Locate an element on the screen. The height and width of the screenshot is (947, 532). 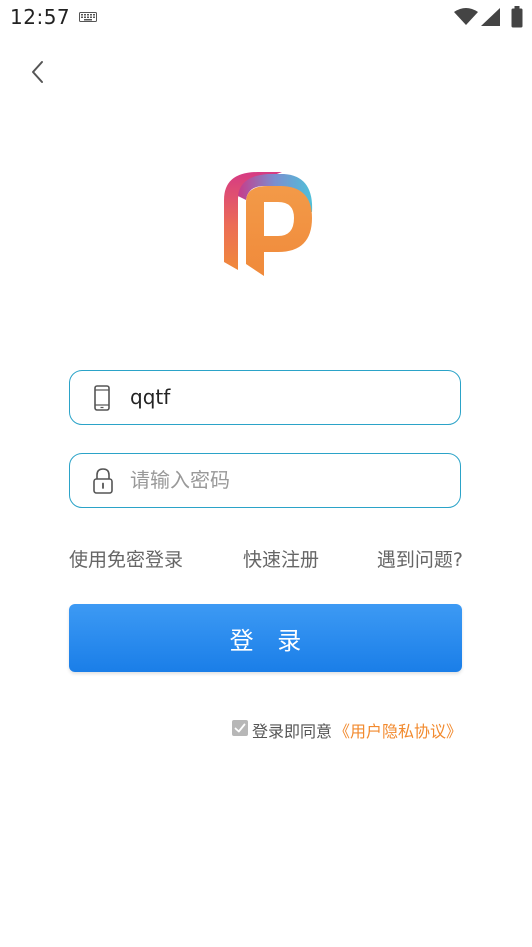
battery-icon is located at coordinates (517, 17).